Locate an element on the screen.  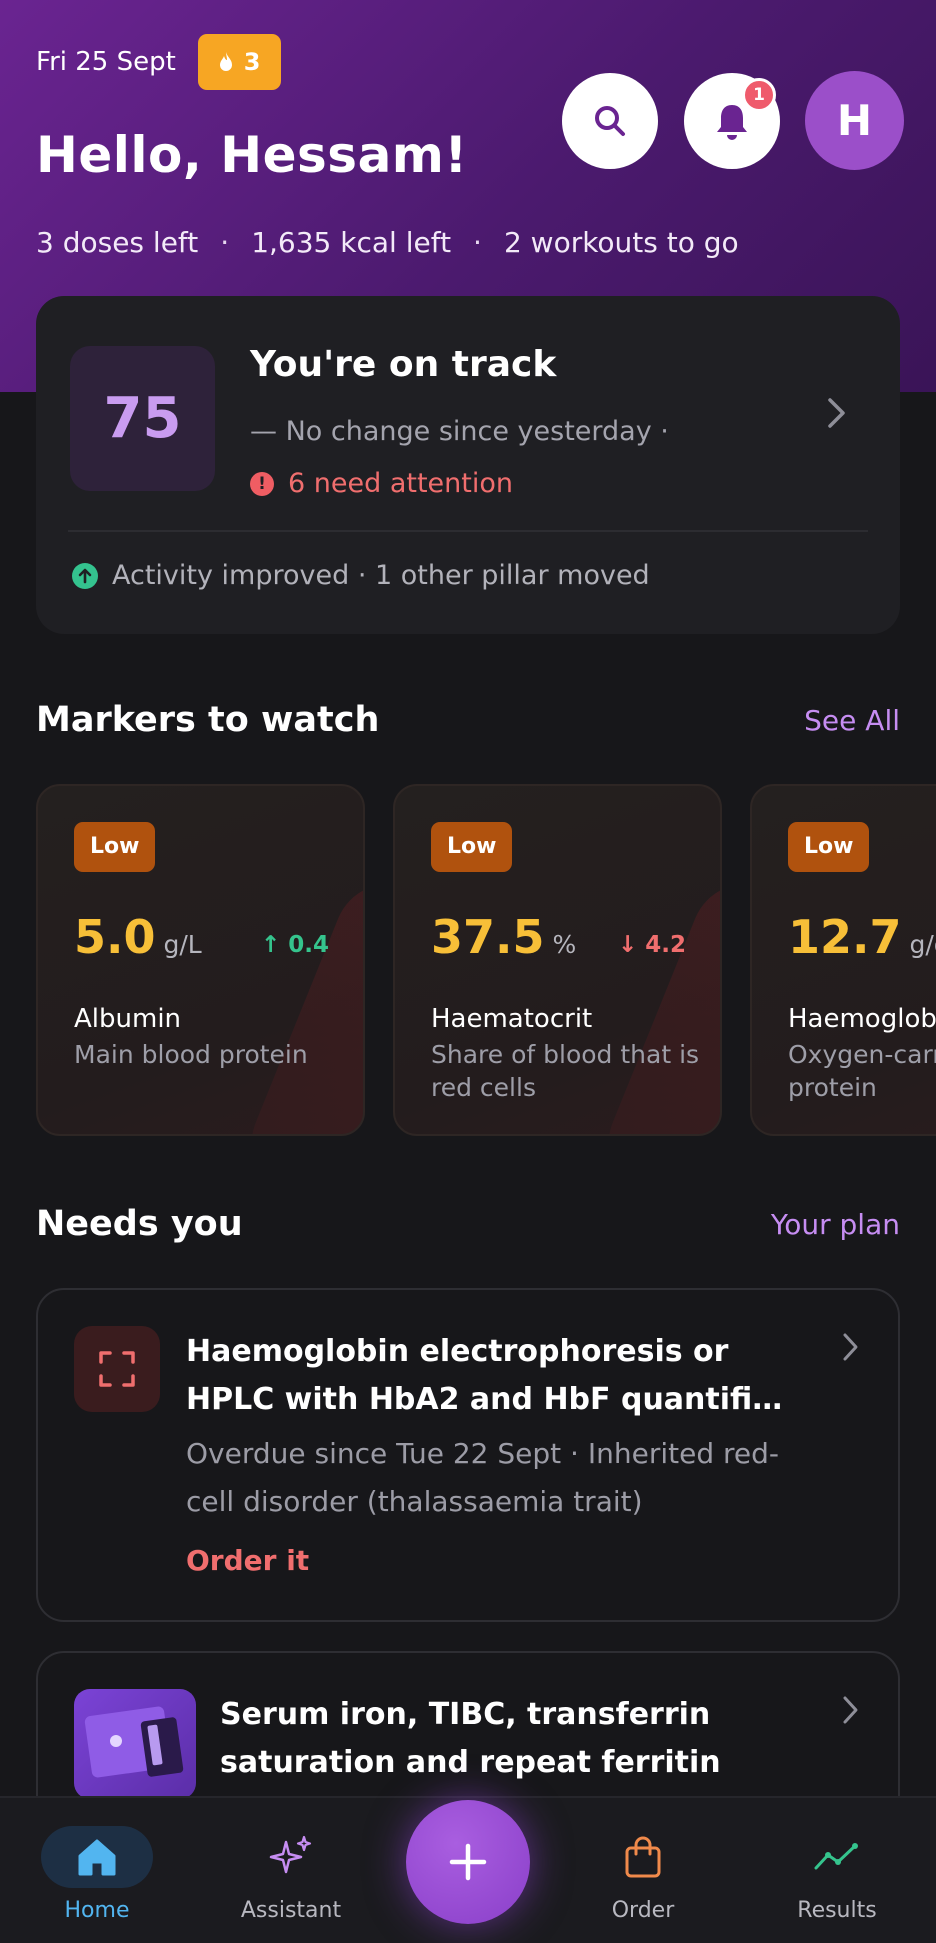
current-date: Fri 25 Sept is located at coordinates (106, 62).